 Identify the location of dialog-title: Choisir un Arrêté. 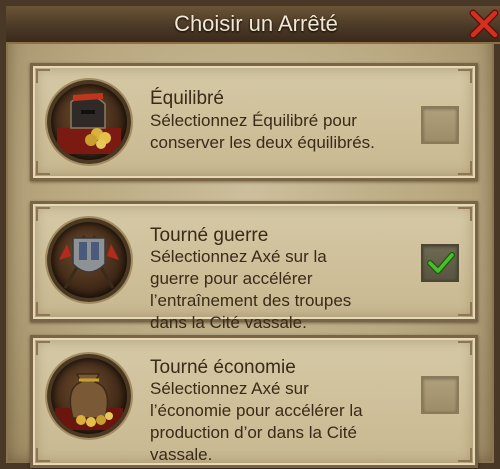
(256, 23).